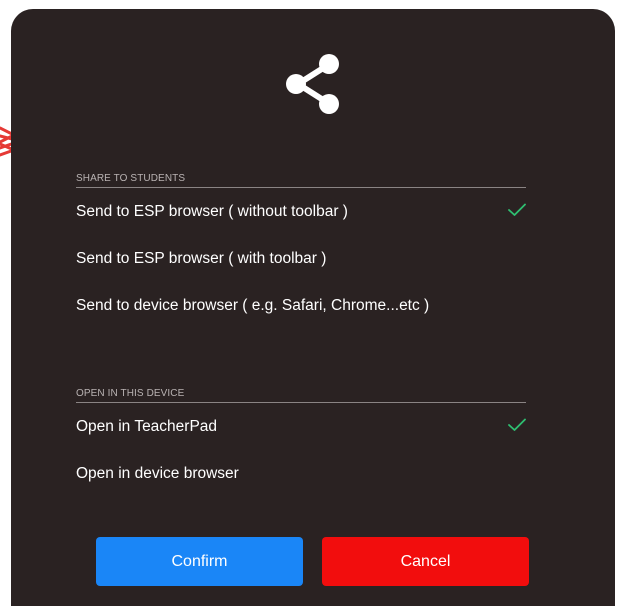  I want to click on option-open-in-teacherpad: Open in TeacherPad, so click(301, 426).